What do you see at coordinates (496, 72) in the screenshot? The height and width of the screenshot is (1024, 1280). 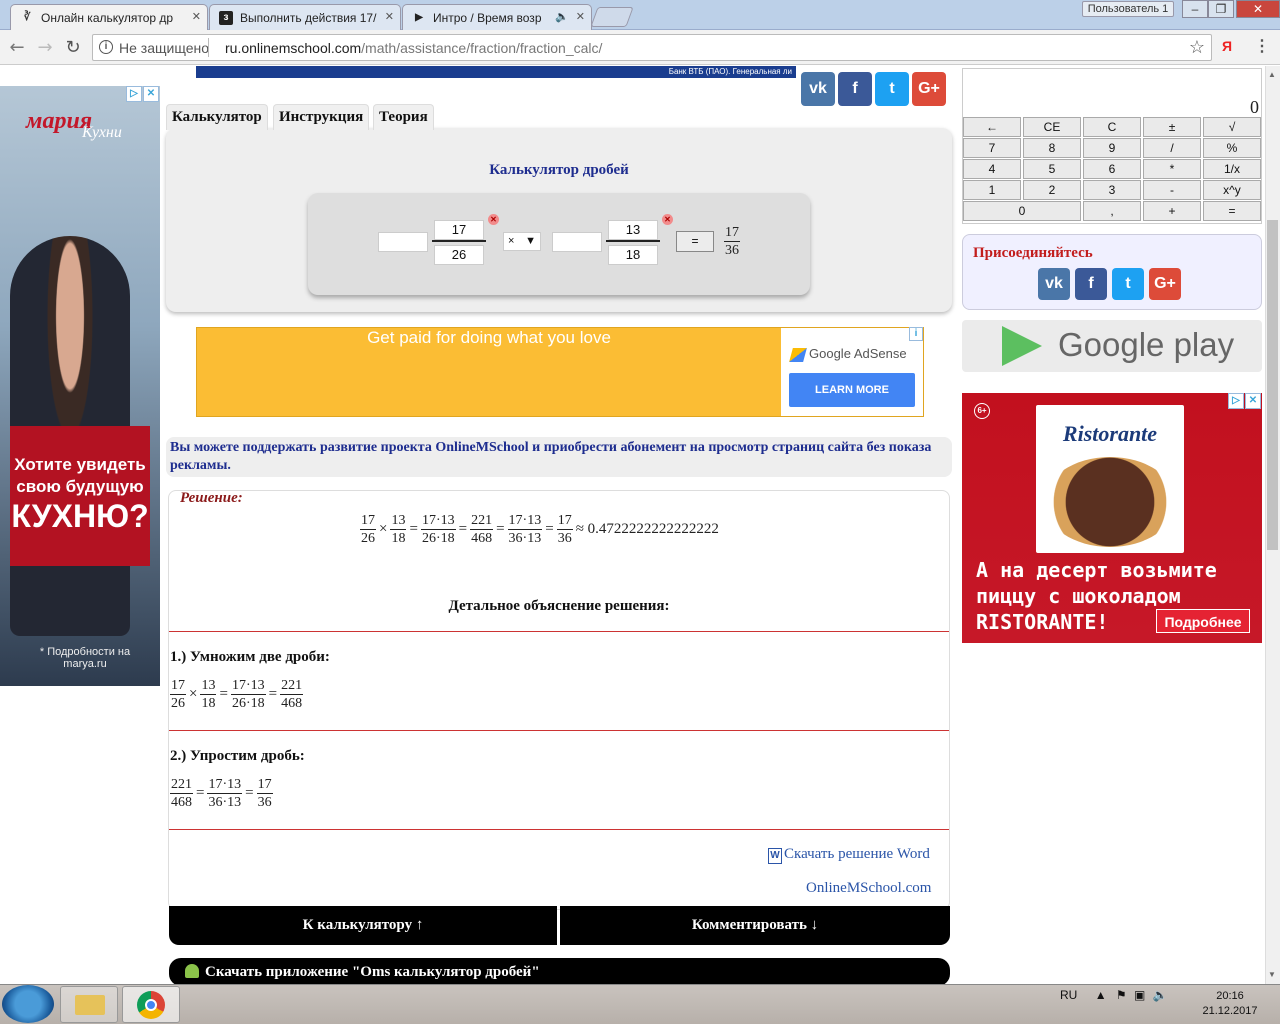 I see `top-banner-ad: Банк ВТБ (ПАО). Генеральная ли` at bounding box center [496, 72].